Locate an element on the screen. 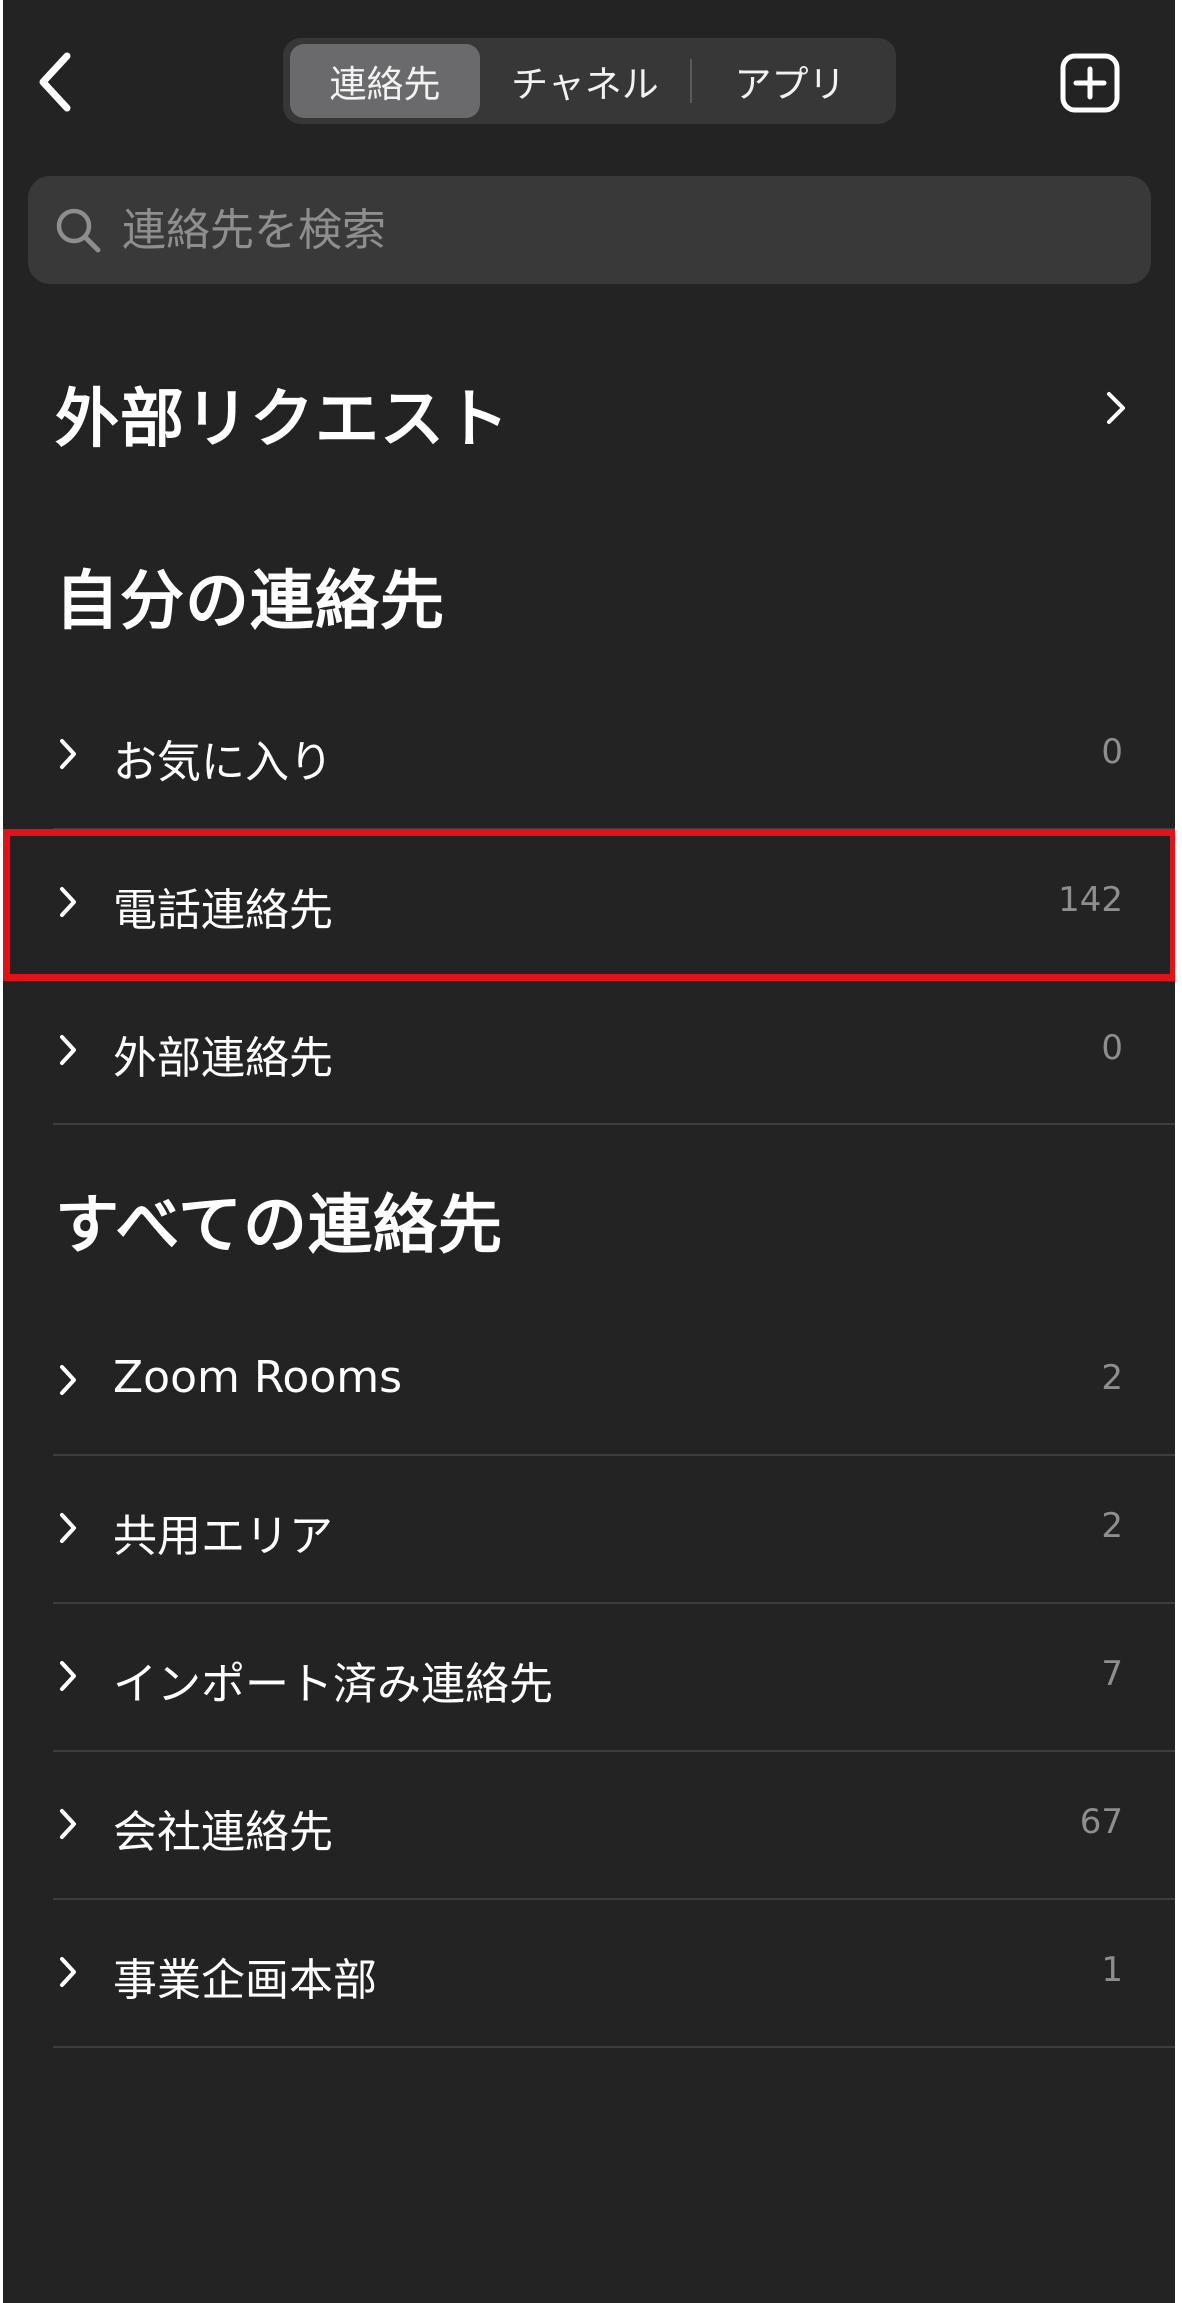  list-item-label: 電話連絡先 is located at coordinates (223, 910).